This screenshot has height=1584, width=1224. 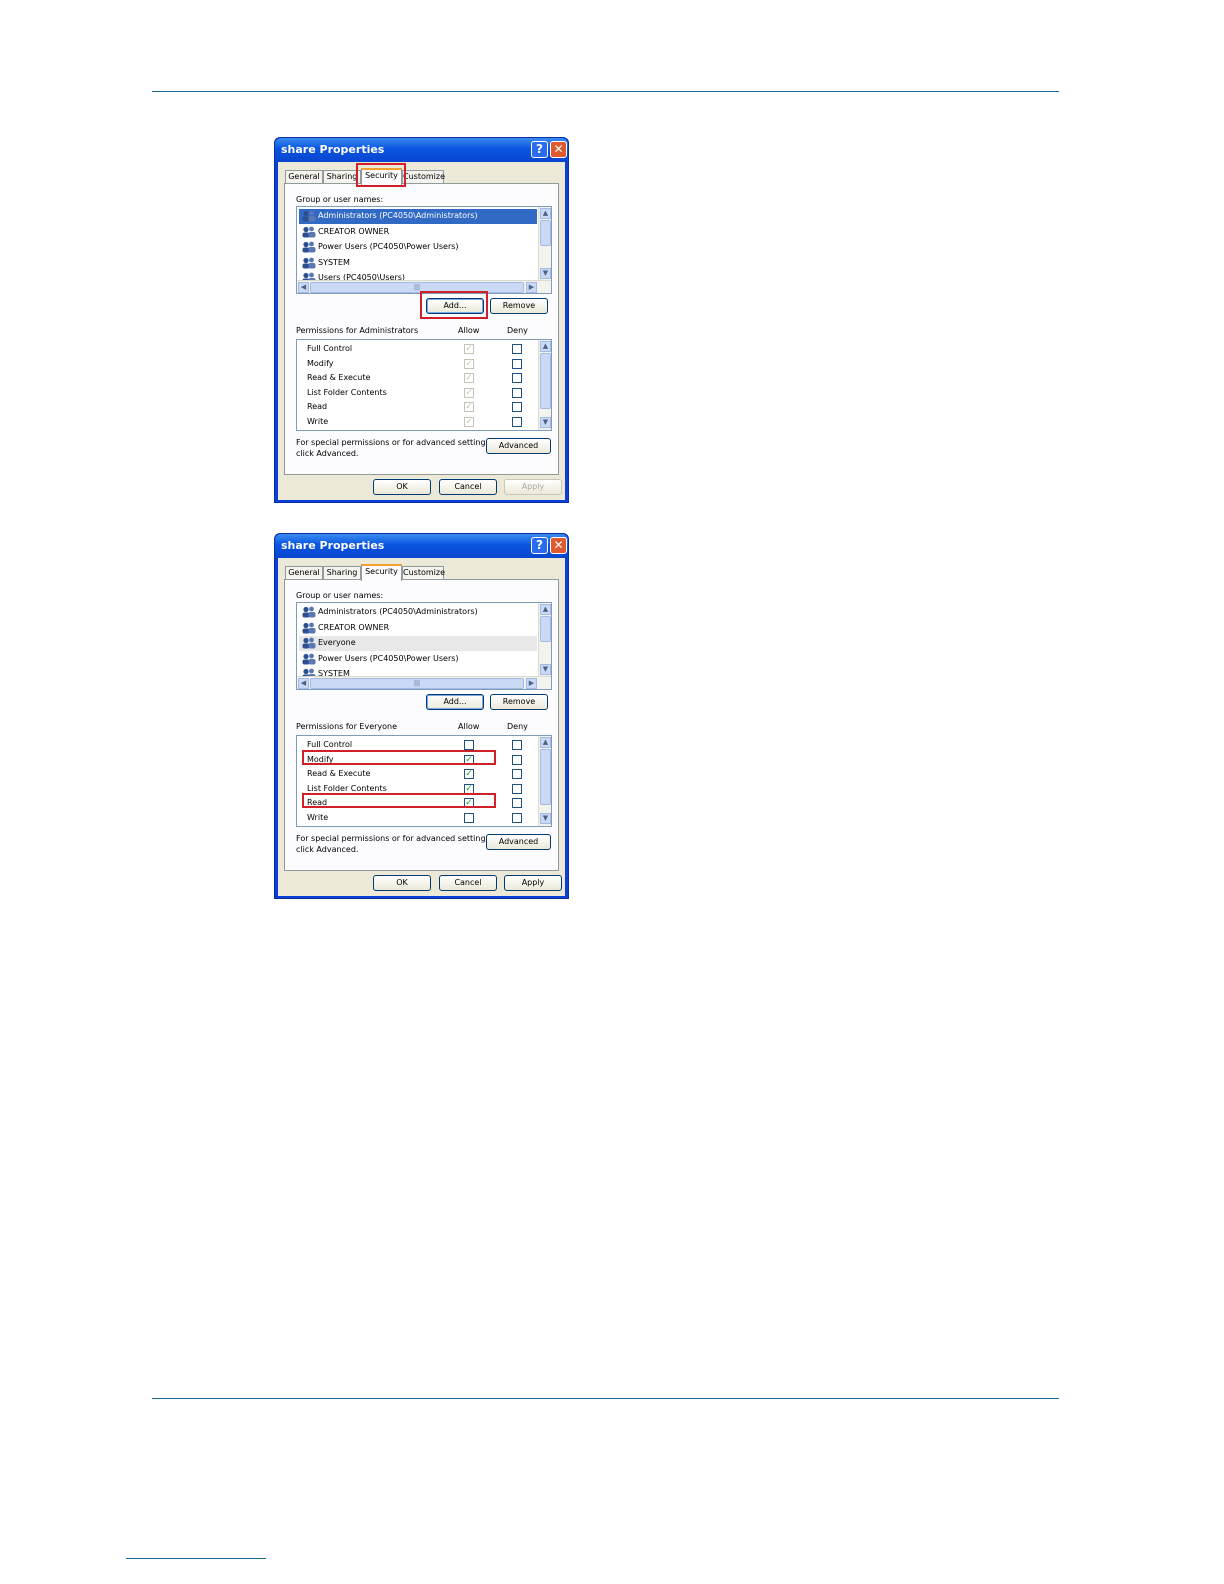 What do you see at coordinates (318, 421) in the screenshot?
I see `permission-name: Write` at bounding box center [318, 421].